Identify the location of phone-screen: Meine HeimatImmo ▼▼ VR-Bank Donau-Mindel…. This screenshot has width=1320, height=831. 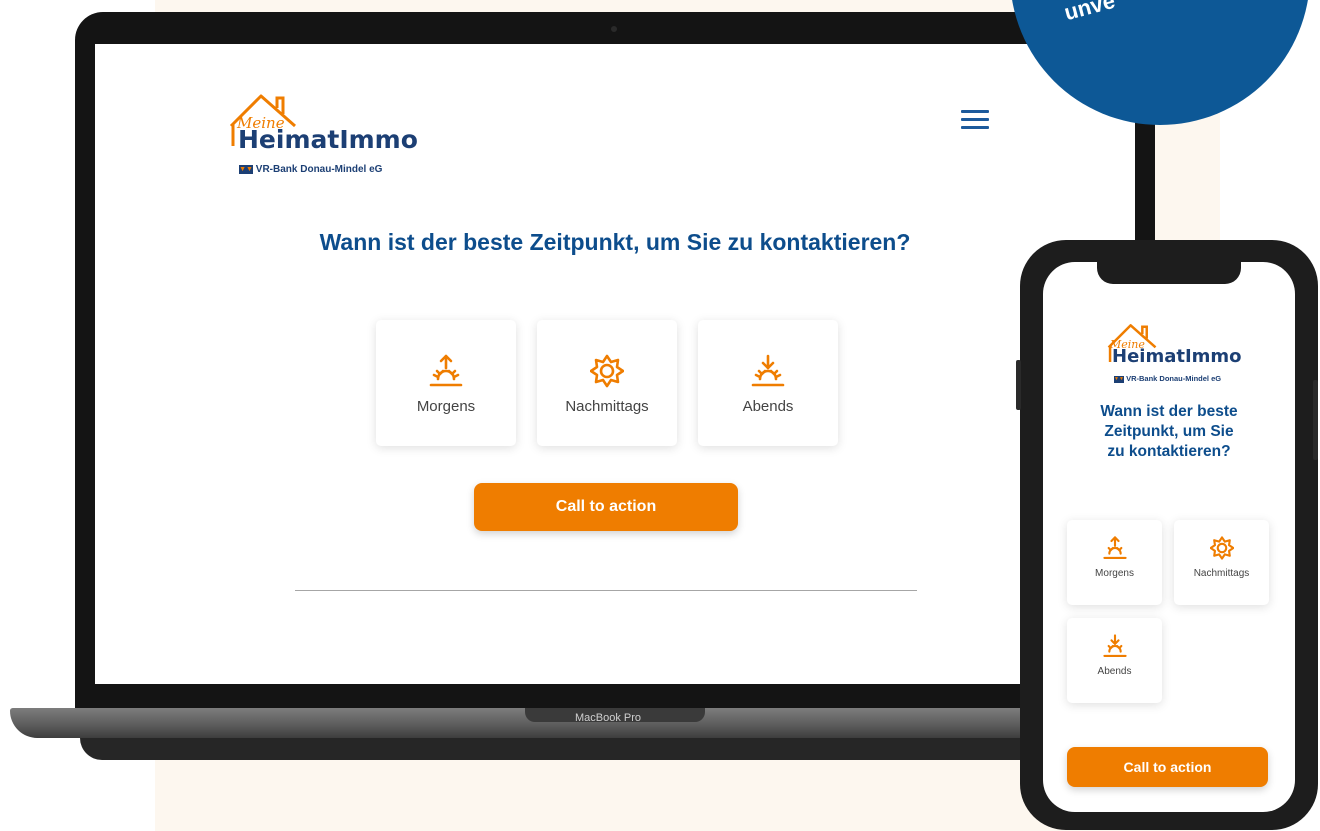
(1169, 537).